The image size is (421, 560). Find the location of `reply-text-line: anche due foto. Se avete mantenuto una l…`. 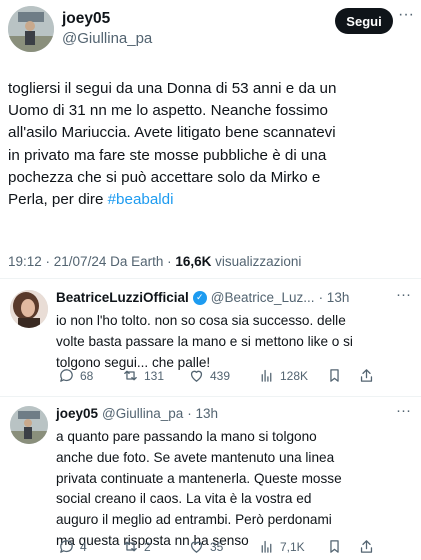

reply-text-line: anche due foto. Se avete mantenuto una l… is located at coordinates (195, 457).